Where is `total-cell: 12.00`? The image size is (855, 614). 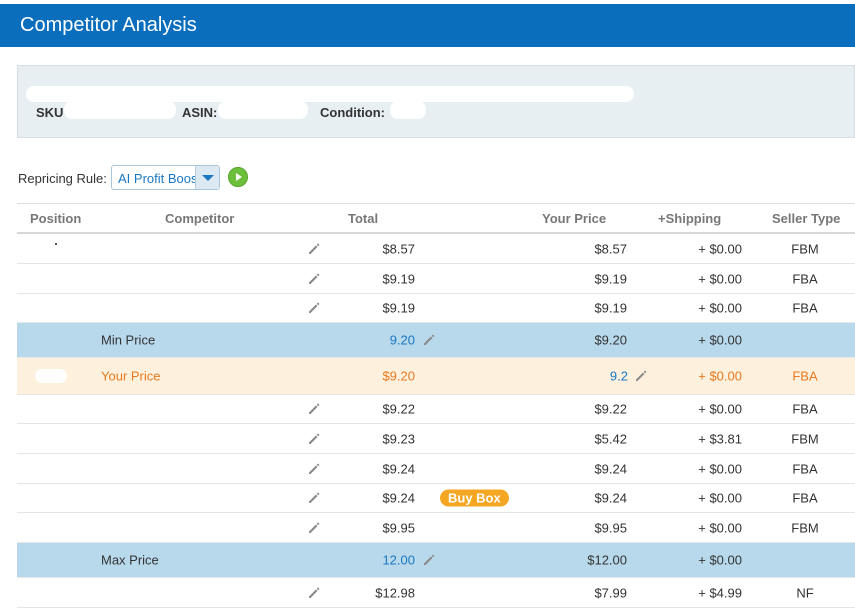 total-cell: 12.00 is located at coordinates (398, 560).